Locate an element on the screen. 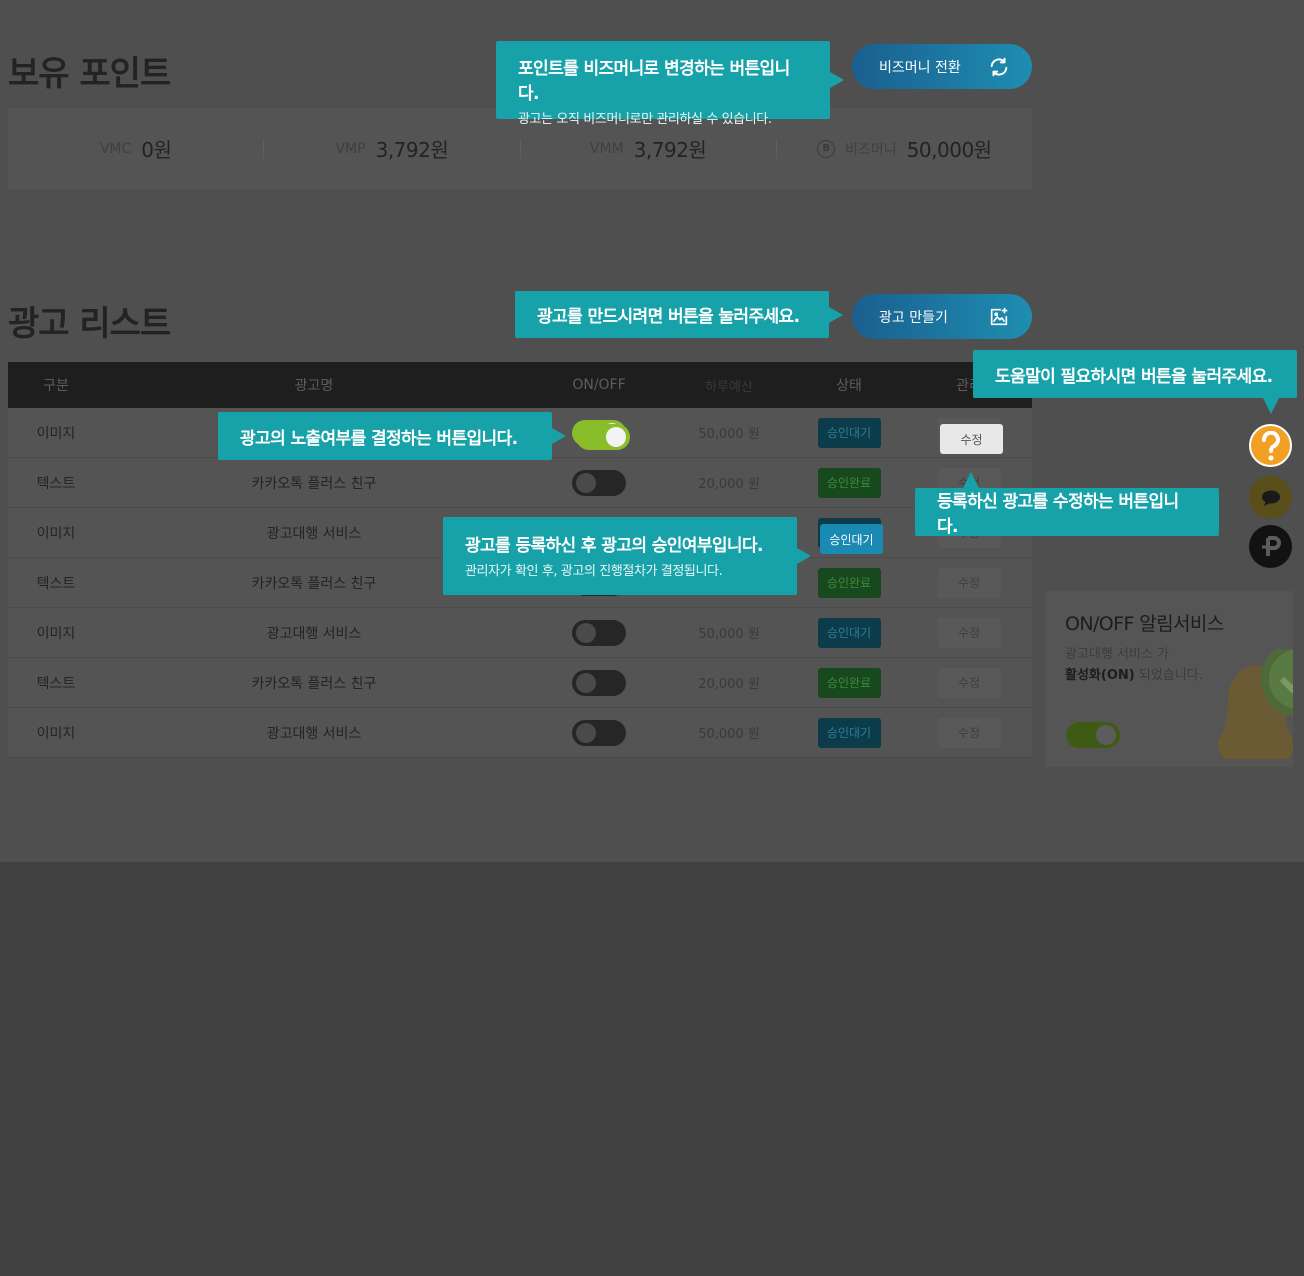 The image size is (1304, 1276). convert-button-label: 비즈머니 전환 is located at coordinates (920, 67).